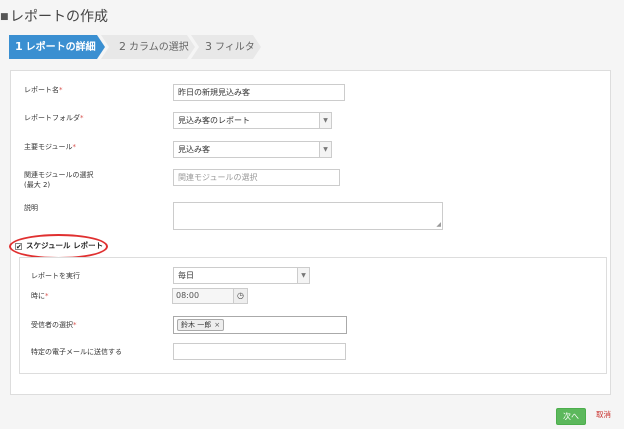  I want to click on report-folder-select: 見込み客のレポート ▼, so click(252, 120).